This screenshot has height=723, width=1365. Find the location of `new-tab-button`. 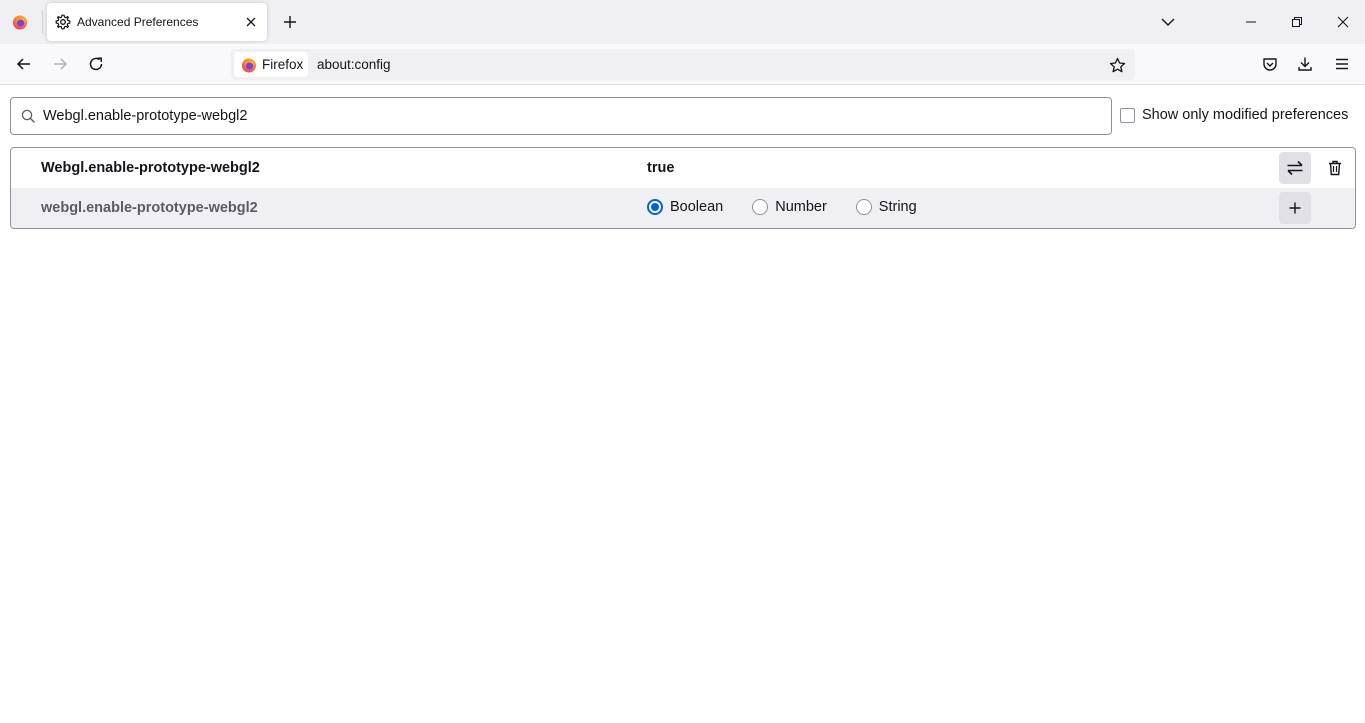

new-tab-button is located at coordinates (290, 22).